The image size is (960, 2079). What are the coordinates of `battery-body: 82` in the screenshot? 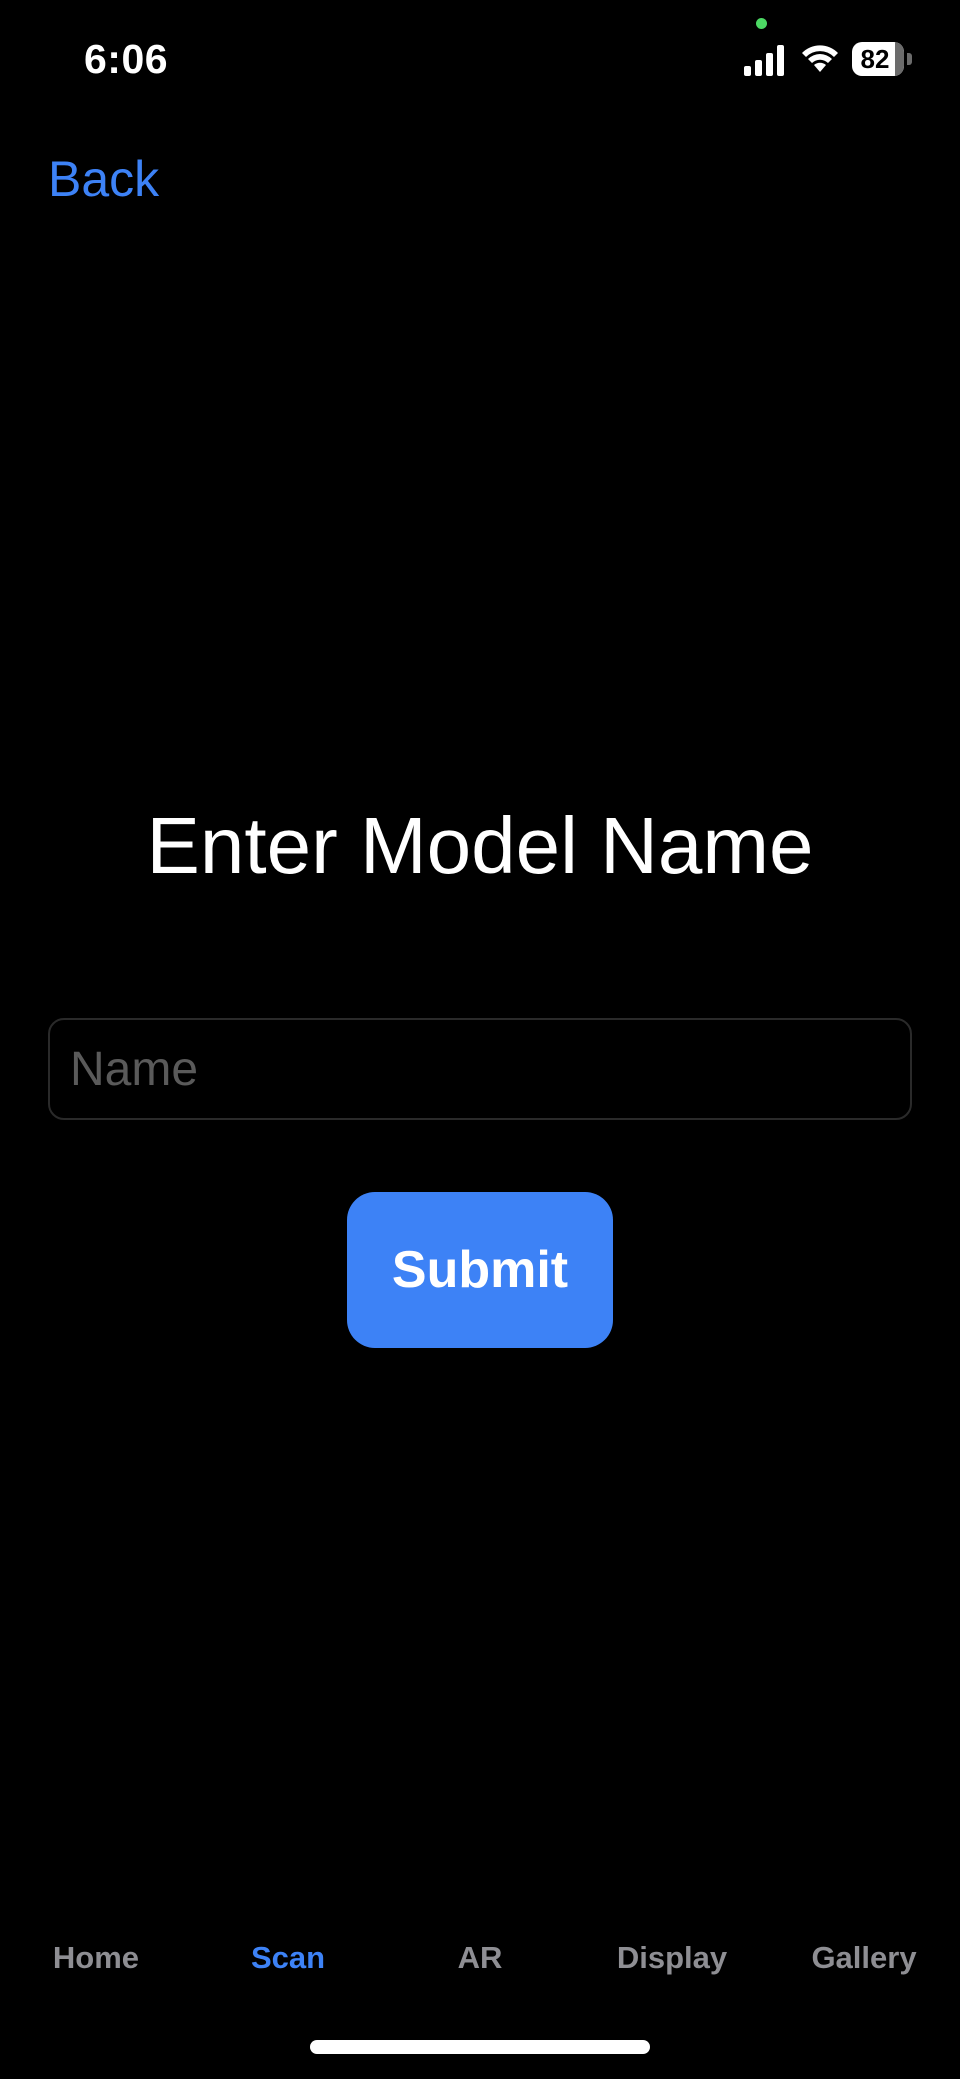 It's located at (878, 59).